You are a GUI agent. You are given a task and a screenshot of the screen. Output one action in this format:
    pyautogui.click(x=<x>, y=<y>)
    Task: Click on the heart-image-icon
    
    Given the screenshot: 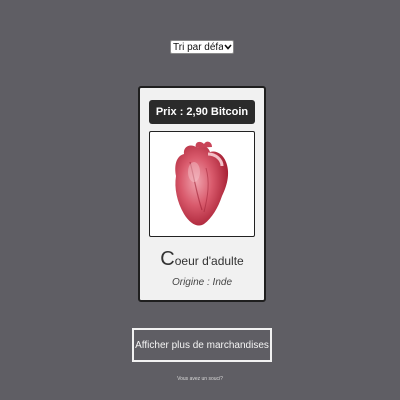 What is the action you would take?
    pyautogui.click(x=202, y=183)
    